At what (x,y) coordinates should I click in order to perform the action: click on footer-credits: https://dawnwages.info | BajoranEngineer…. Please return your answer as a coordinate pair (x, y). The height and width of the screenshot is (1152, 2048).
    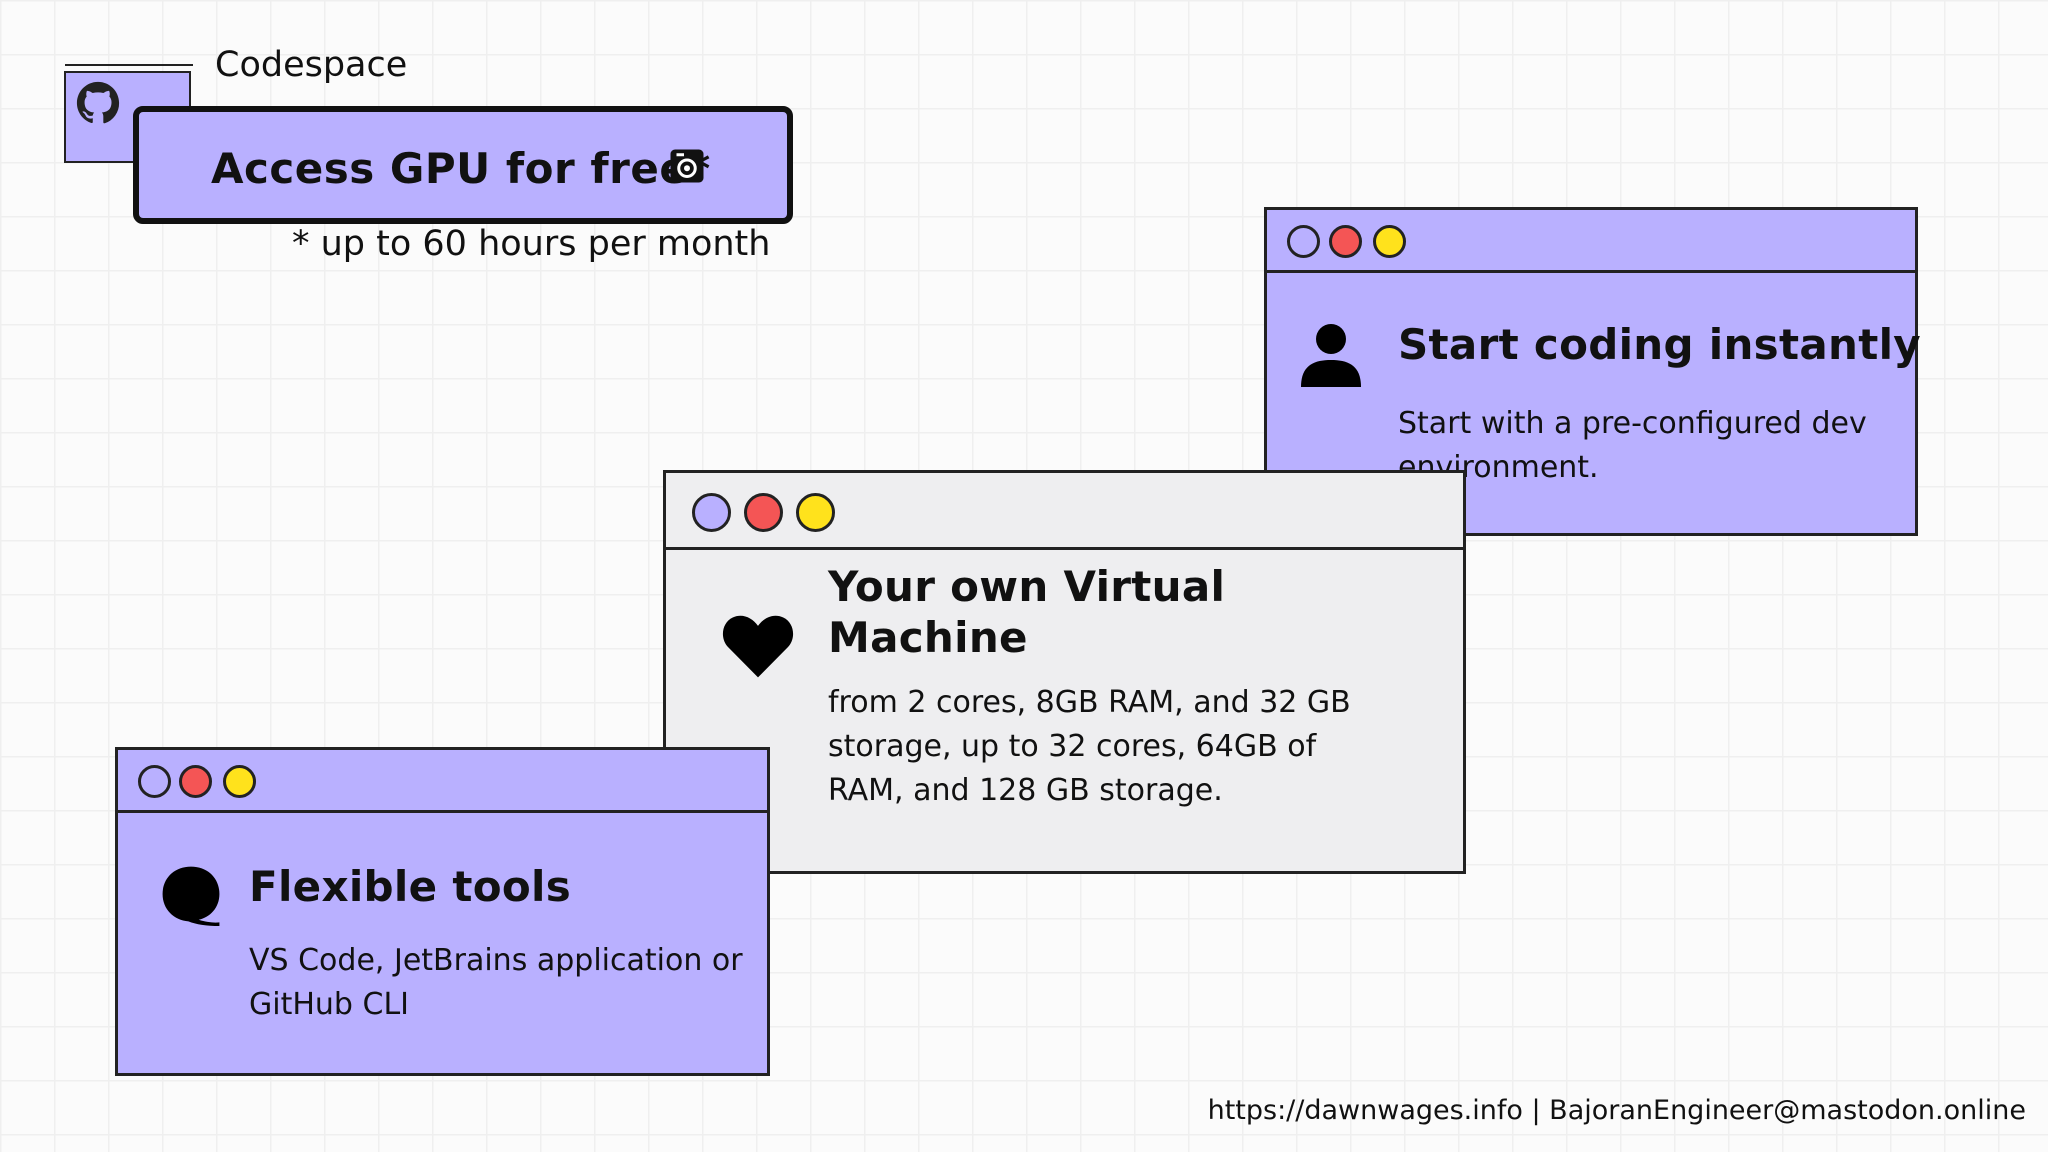
    Looking at the image, I should click on (1616, 1110).